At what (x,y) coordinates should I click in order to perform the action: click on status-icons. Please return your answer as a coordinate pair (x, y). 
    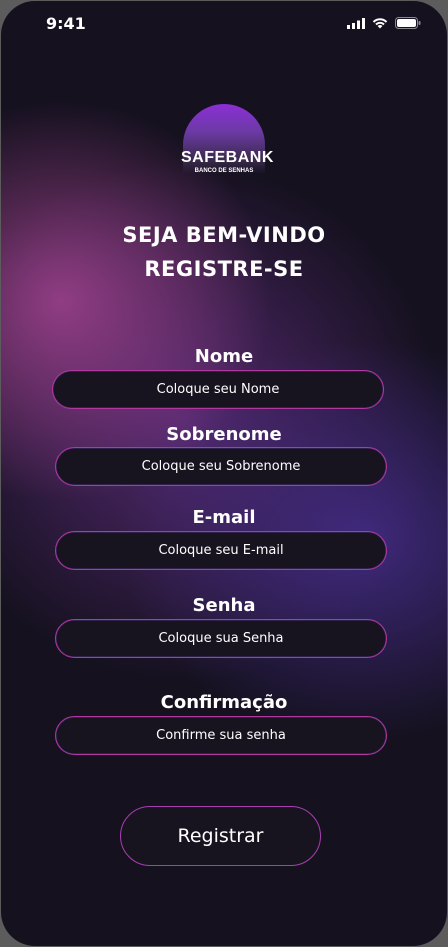
    Looking at the image, I should click on (384, 23).